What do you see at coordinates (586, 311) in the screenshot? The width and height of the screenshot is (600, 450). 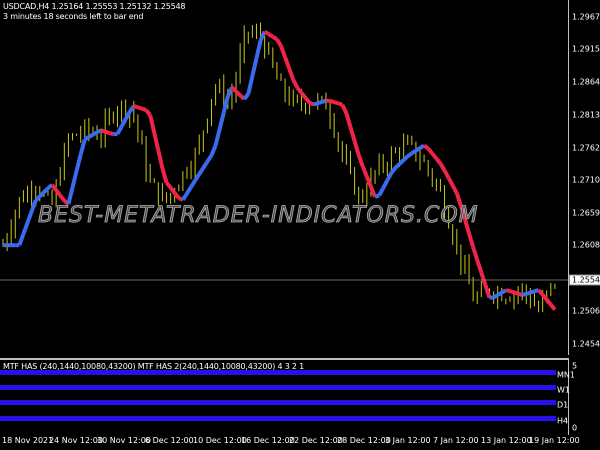 I see `price-label: 1.25060` at bounding box center [586, 311].